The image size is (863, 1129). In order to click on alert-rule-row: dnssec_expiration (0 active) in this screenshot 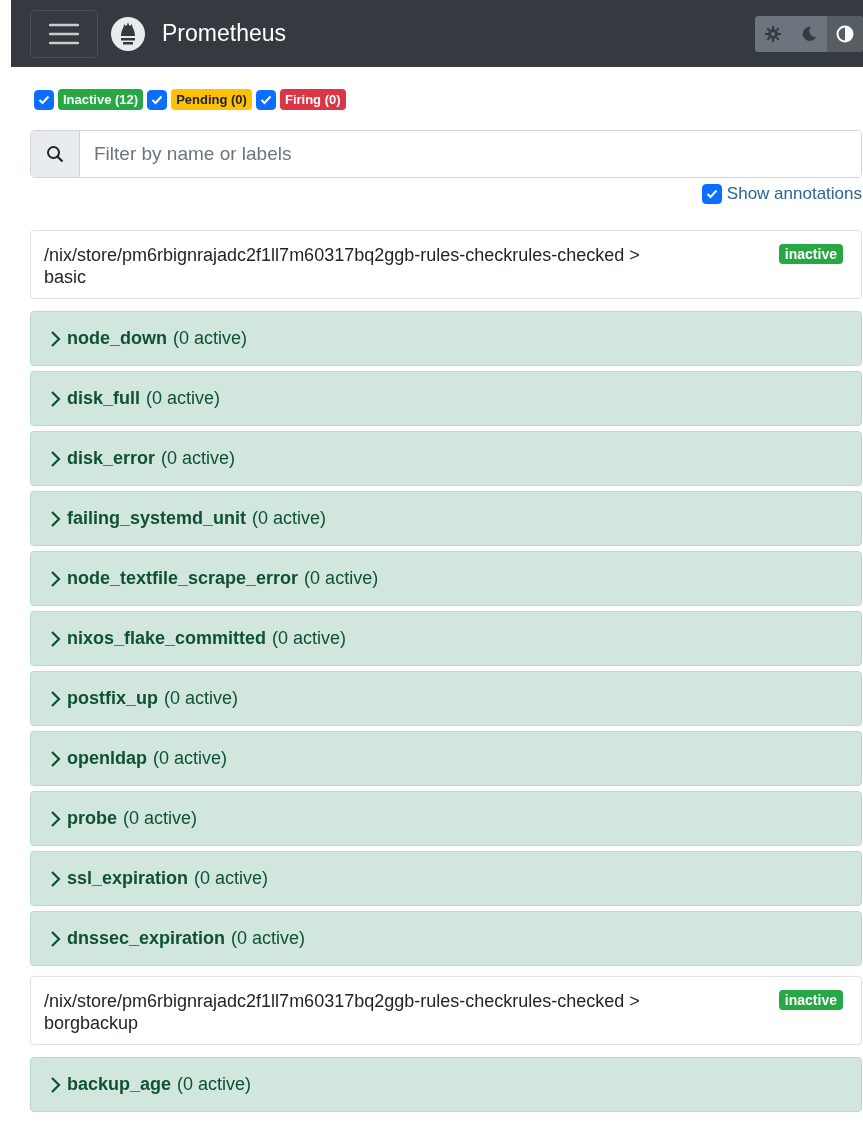, I will do `click(446, 938)`.